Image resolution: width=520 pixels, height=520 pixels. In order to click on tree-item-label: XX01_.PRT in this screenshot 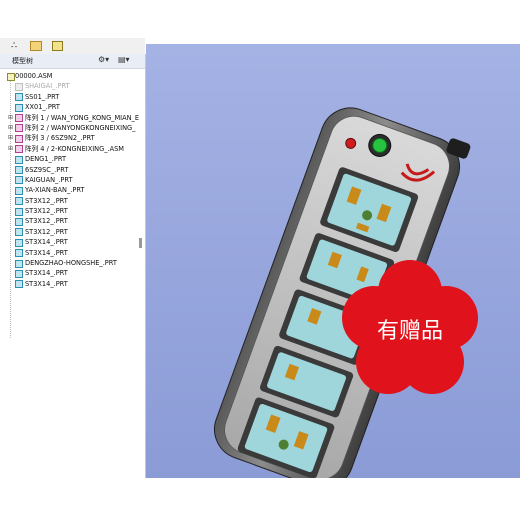, I will do `click(42, 107)`.